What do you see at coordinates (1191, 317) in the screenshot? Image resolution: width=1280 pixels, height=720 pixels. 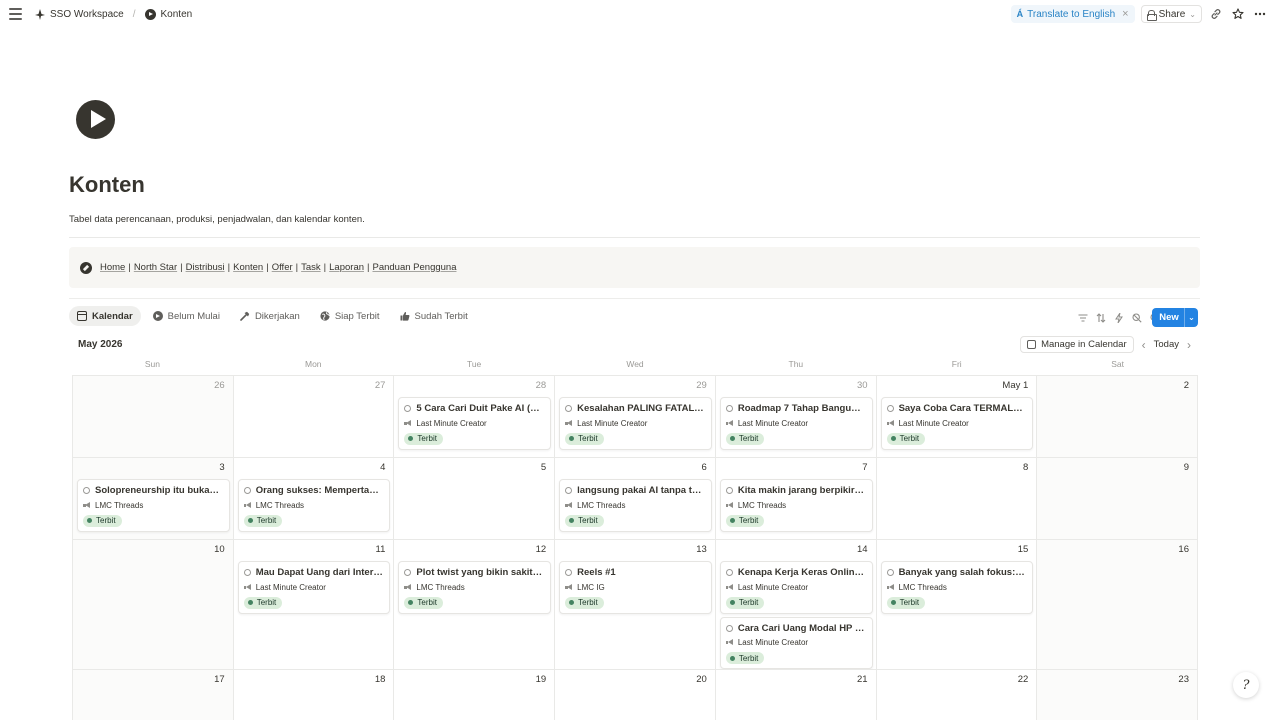 I see `chevron-down-icon: ⌄` at bounding box center [1191, 317].